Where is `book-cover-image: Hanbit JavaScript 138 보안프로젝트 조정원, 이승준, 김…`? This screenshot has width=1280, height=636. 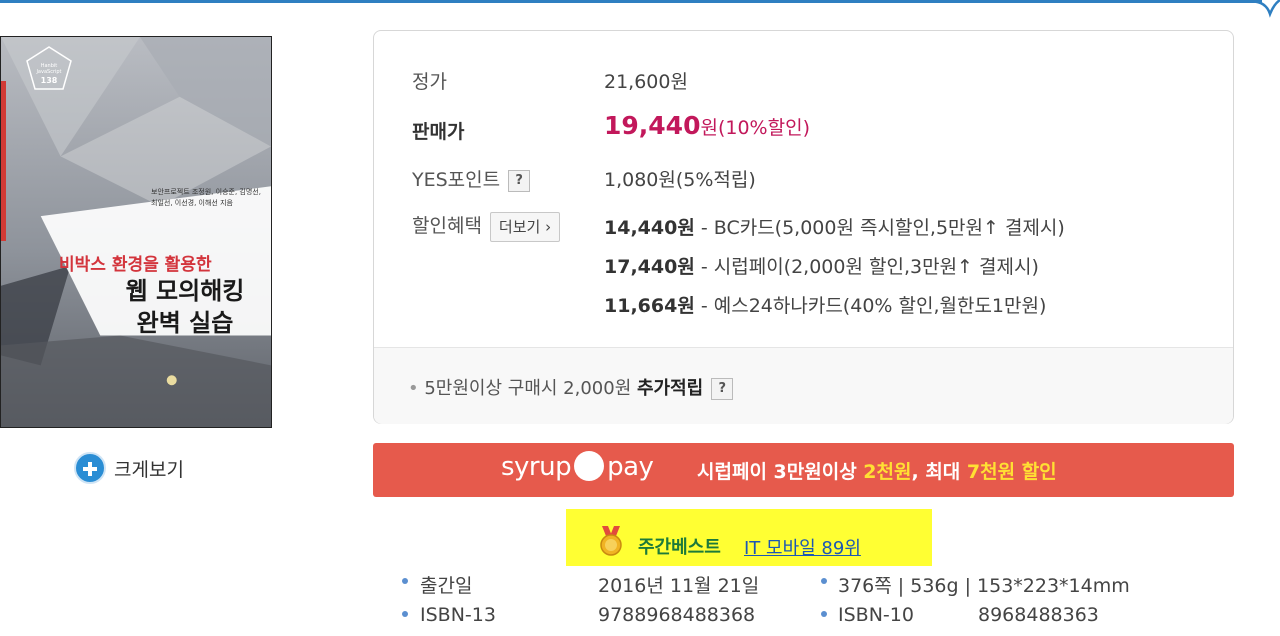 book-cover-image: Hanbit JavaScript 138 보안프로젝트 조정원, 이승준, 김… is located at coordinates (136, 232).